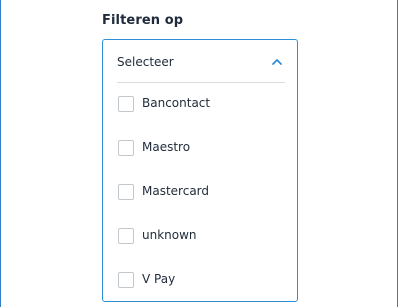 This screenshot has width=398, height=307. Describe the element at coordinates (202, 148) in the screenshot. I see `option-maestro: Maestro` at that location.